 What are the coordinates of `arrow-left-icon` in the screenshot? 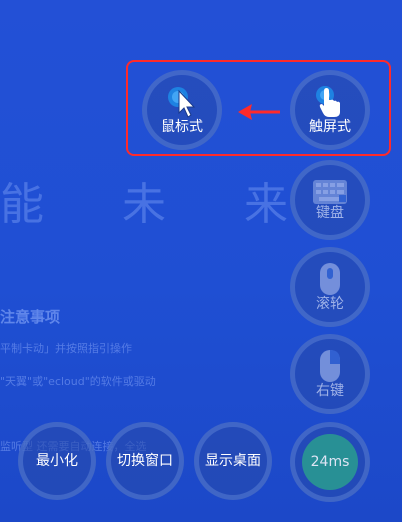 It's located at (259, 112).